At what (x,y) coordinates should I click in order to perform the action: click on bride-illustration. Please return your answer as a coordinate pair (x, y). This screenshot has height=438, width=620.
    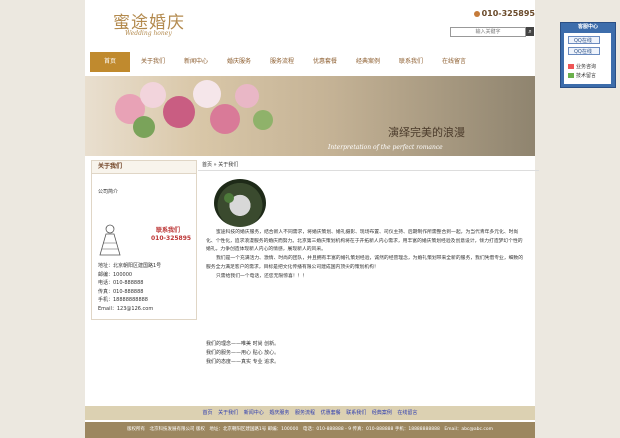
    Looking at the image, I should click on (110, 240).